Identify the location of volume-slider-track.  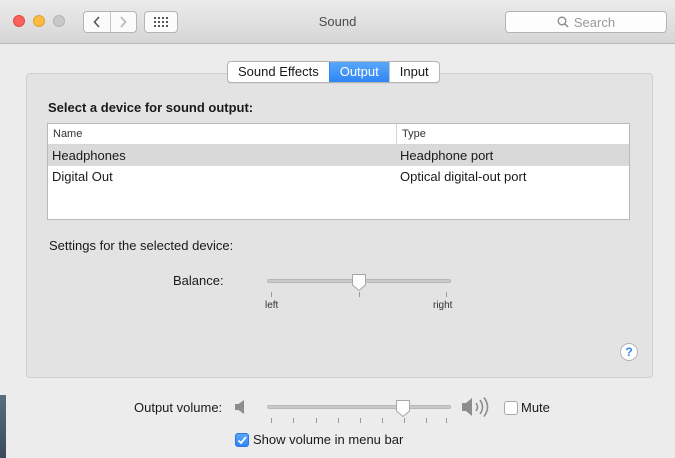
(359, 407).